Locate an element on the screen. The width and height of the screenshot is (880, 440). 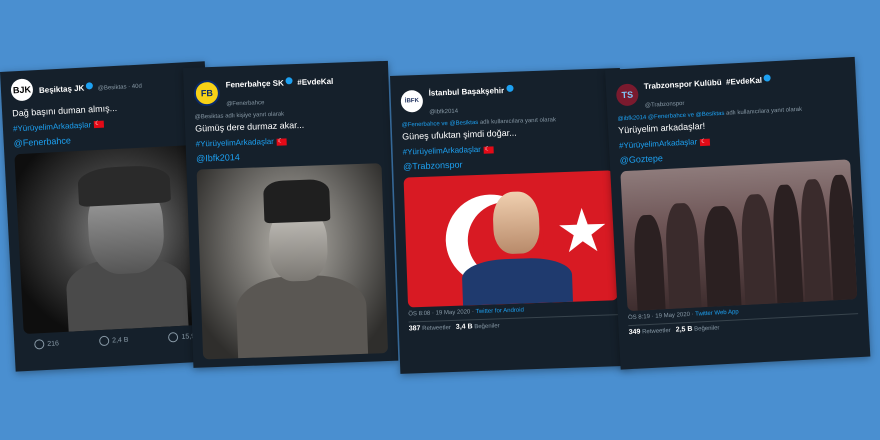
retweet-count: 349 is located at coordinates (635, 333).